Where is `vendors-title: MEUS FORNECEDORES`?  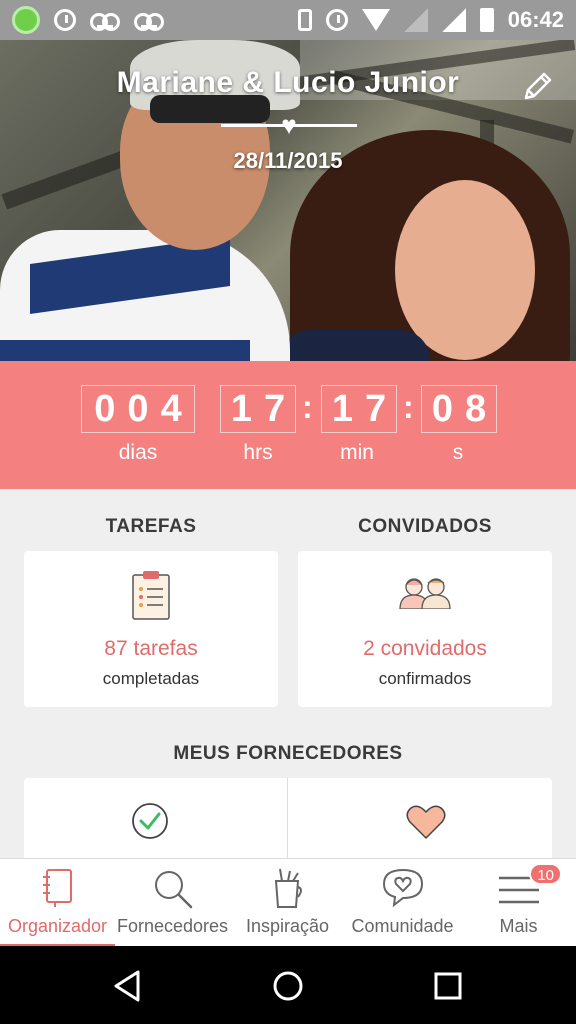 vendors-title: MEUS FORNECEDORES is located at coordinates (288, 753).